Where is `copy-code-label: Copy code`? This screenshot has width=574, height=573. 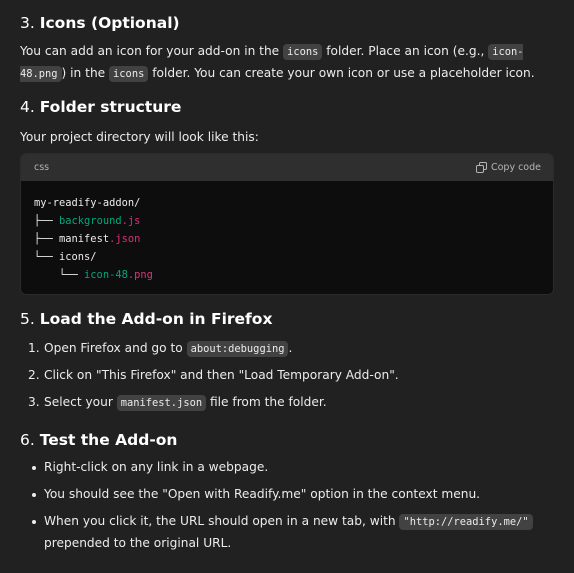 copy-code-label: Copy code is located at coordinates (515, 167).